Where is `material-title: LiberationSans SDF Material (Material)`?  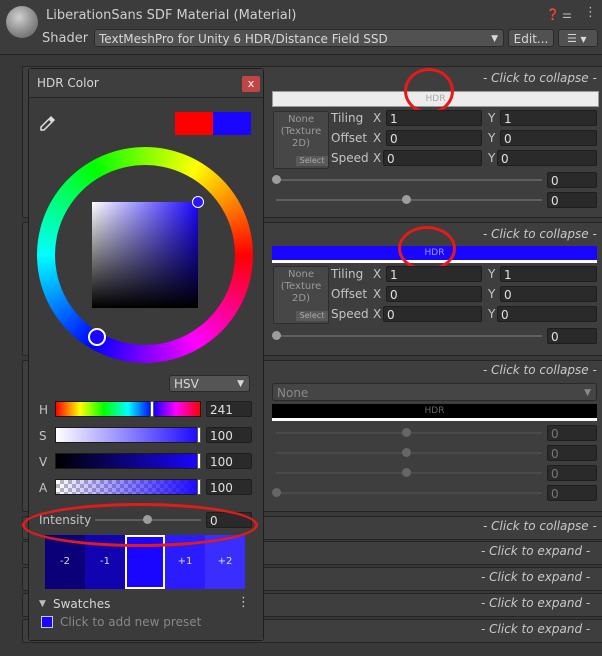
material-title: LiberationSans SDF Material (Material) is located at coordinates (171, 15).